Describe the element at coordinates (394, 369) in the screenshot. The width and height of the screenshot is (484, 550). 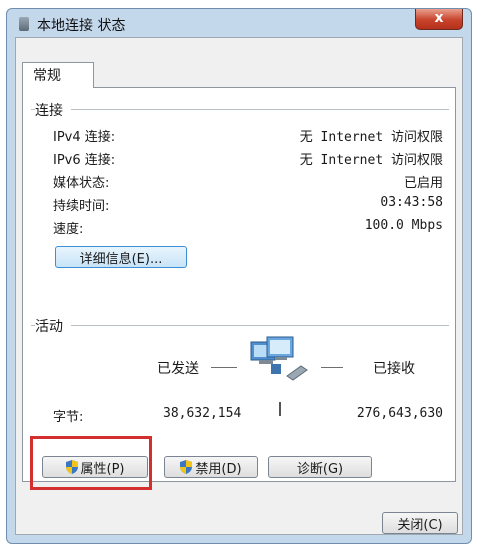
I see `received-label: 已接收` at that location.